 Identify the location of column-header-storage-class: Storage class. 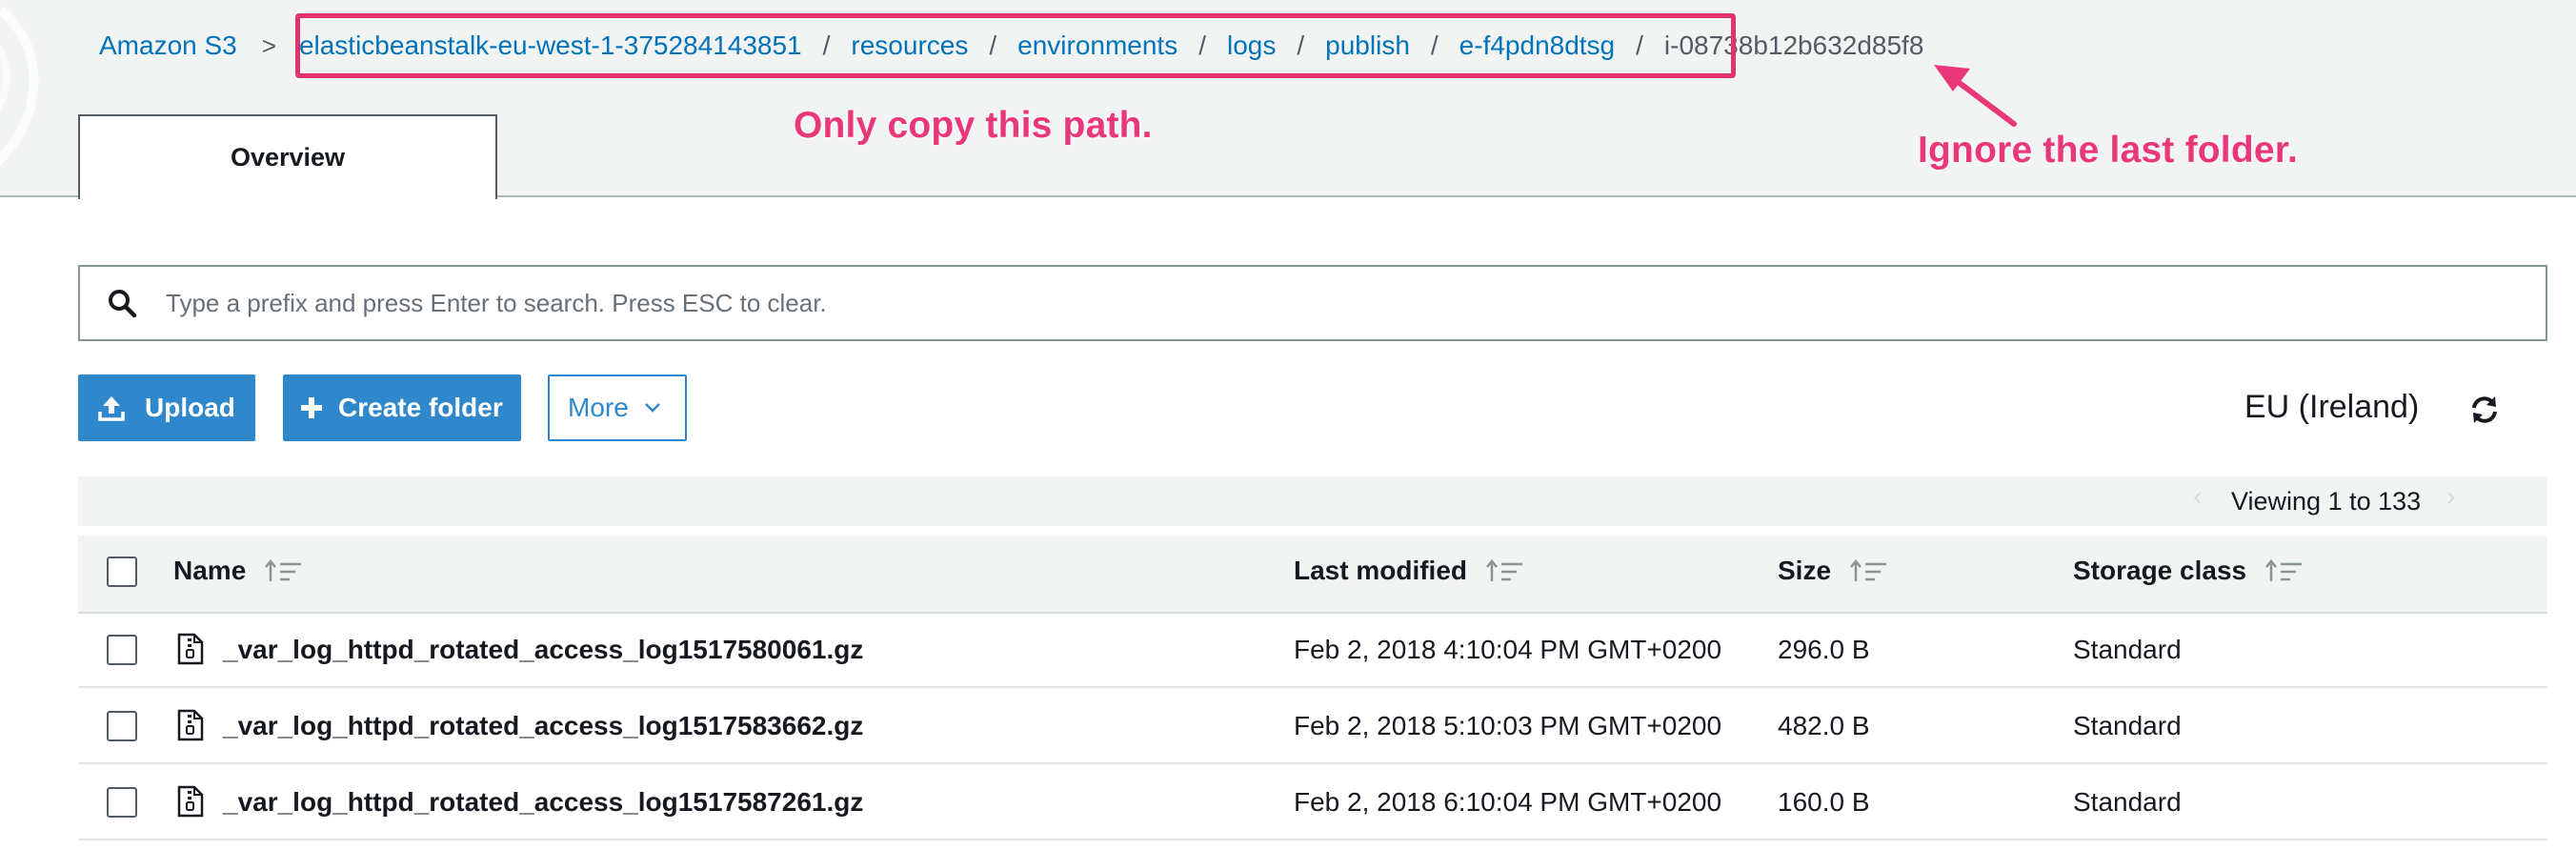
(2188, 571).